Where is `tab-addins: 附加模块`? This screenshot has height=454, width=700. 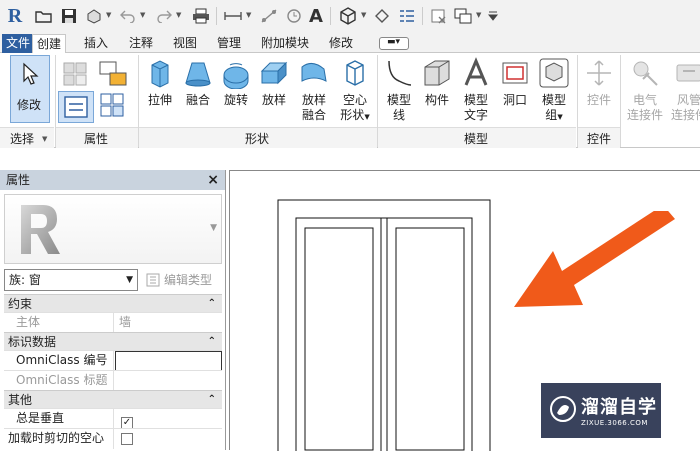
tab-addins: 附加模块 is located at coordinates (285, 43).